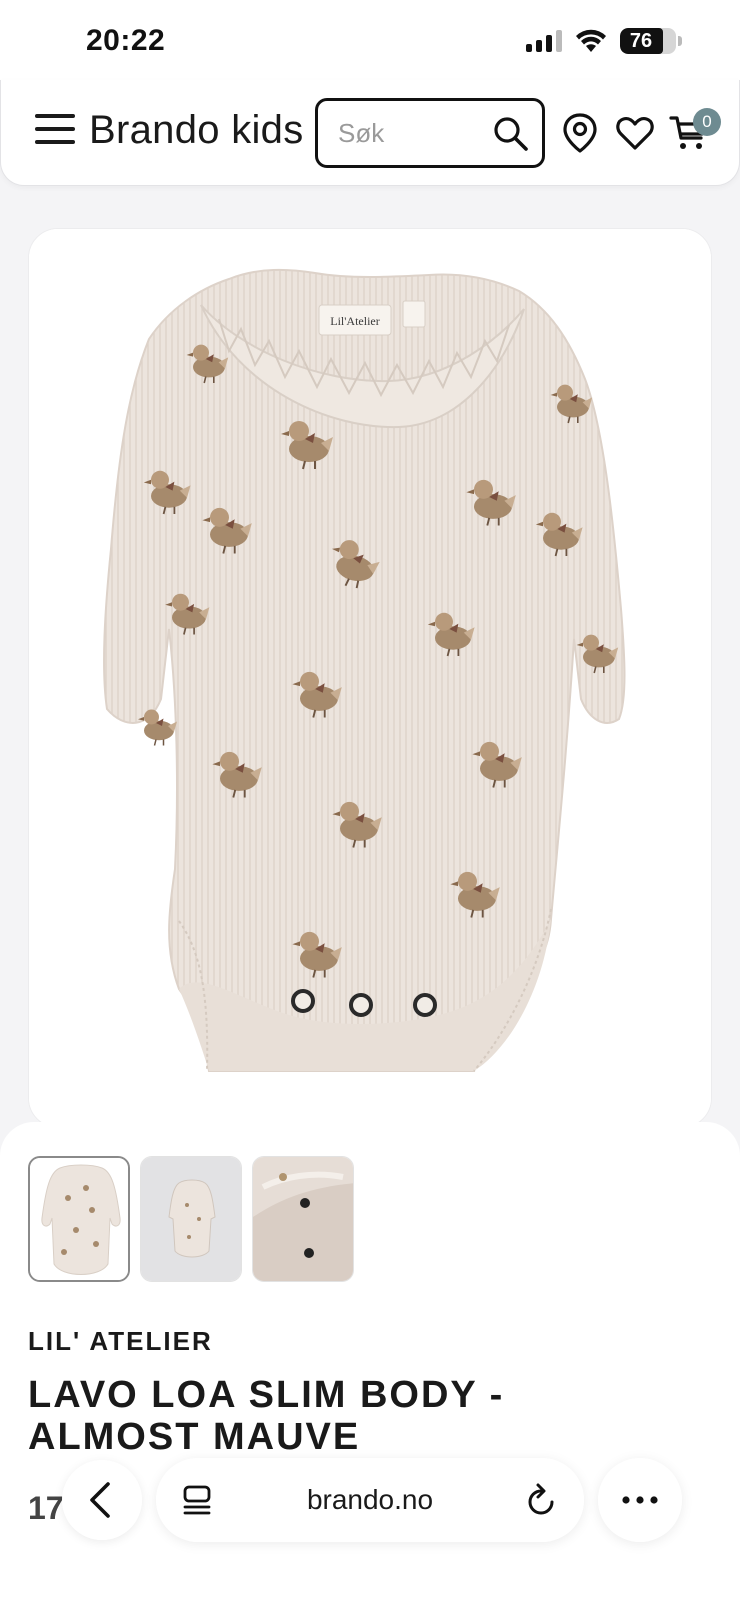 The height and width of the screenshot is (1600, 740). I want to click on thumbnail-strip, so click(191, 1219).